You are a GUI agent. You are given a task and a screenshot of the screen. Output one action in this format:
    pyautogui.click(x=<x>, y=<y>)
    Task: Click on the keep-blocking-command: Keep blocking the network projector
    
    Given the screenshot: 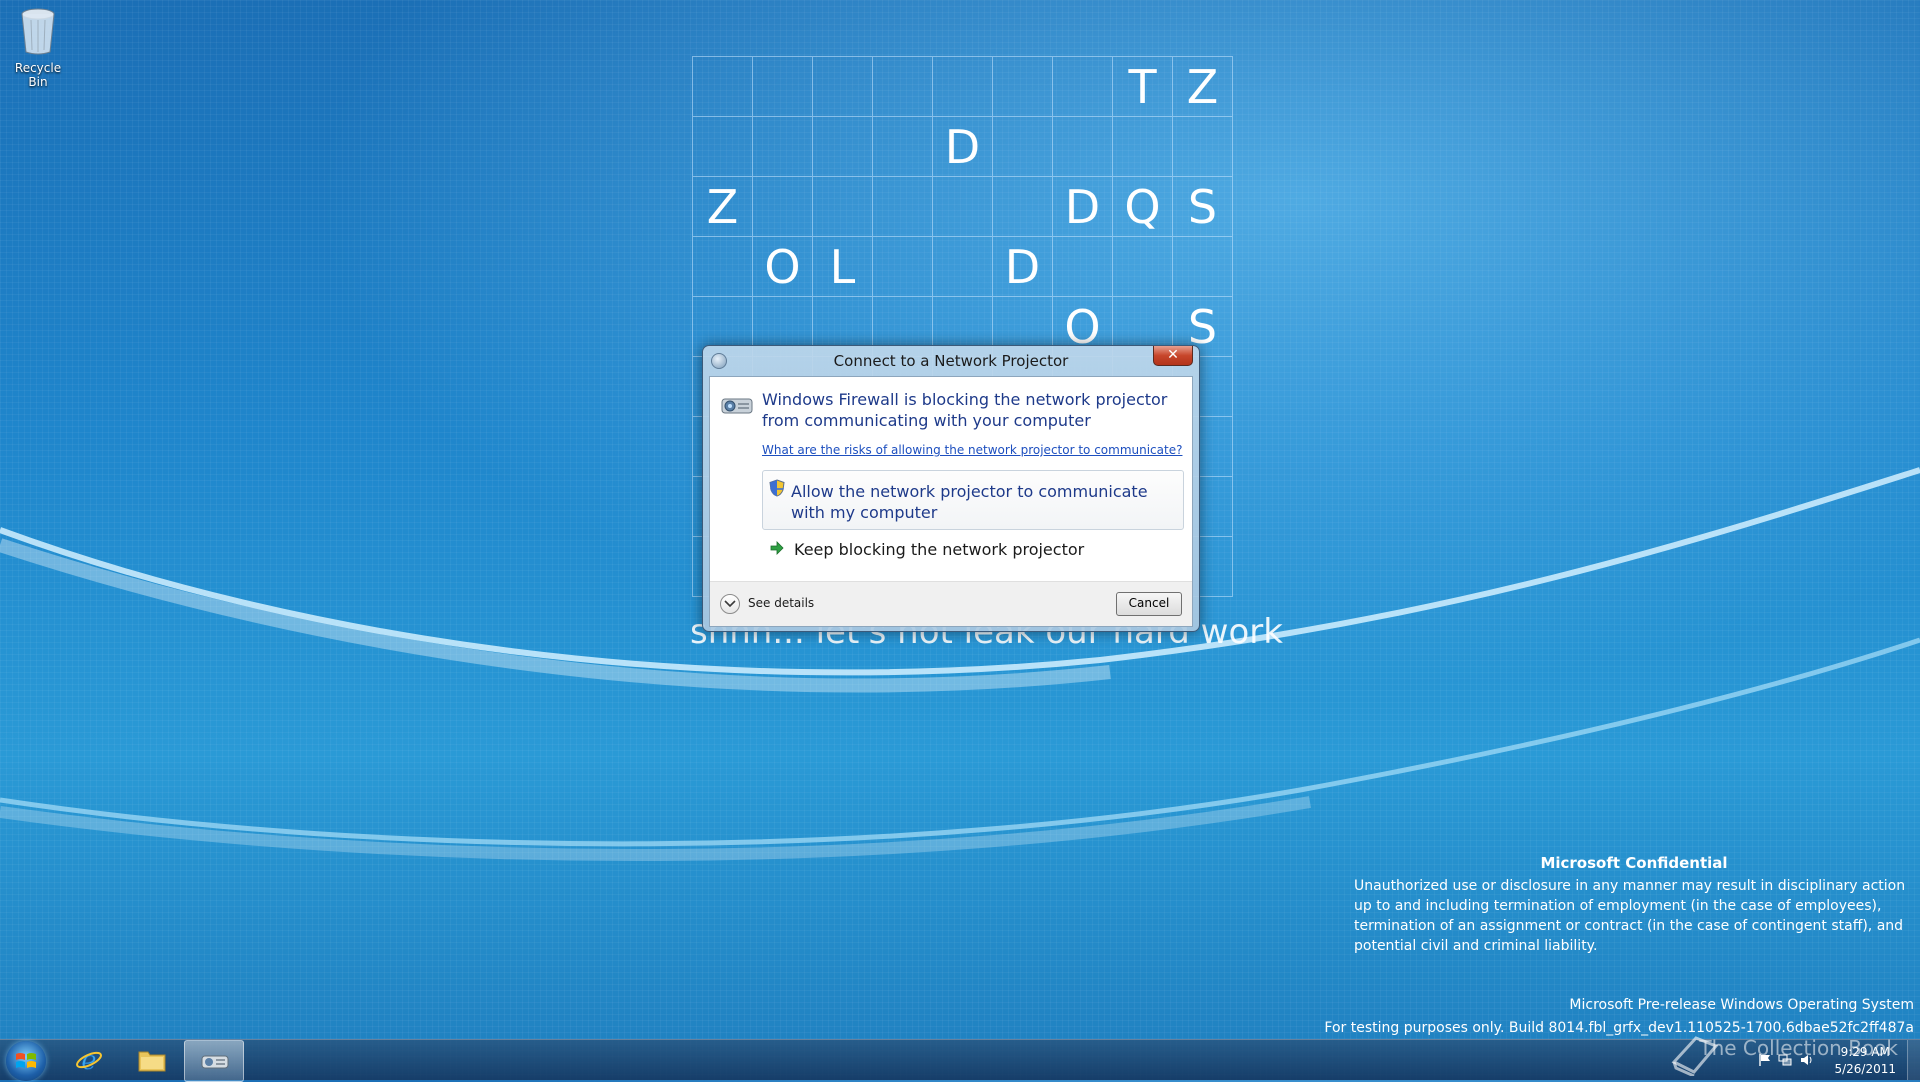 What is the action you would take?
    pyautogui.click(x=972, y=550)
    